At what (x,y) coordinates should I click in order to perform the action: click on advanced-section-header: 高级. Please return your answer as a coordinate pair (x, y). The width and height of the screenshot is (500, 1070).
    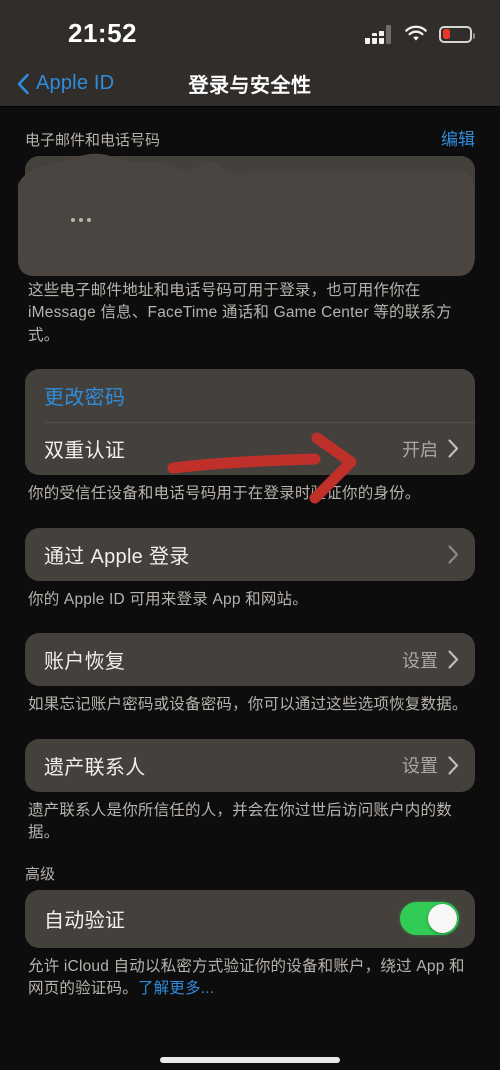
    Looking at the image, I should click on (250, 867).